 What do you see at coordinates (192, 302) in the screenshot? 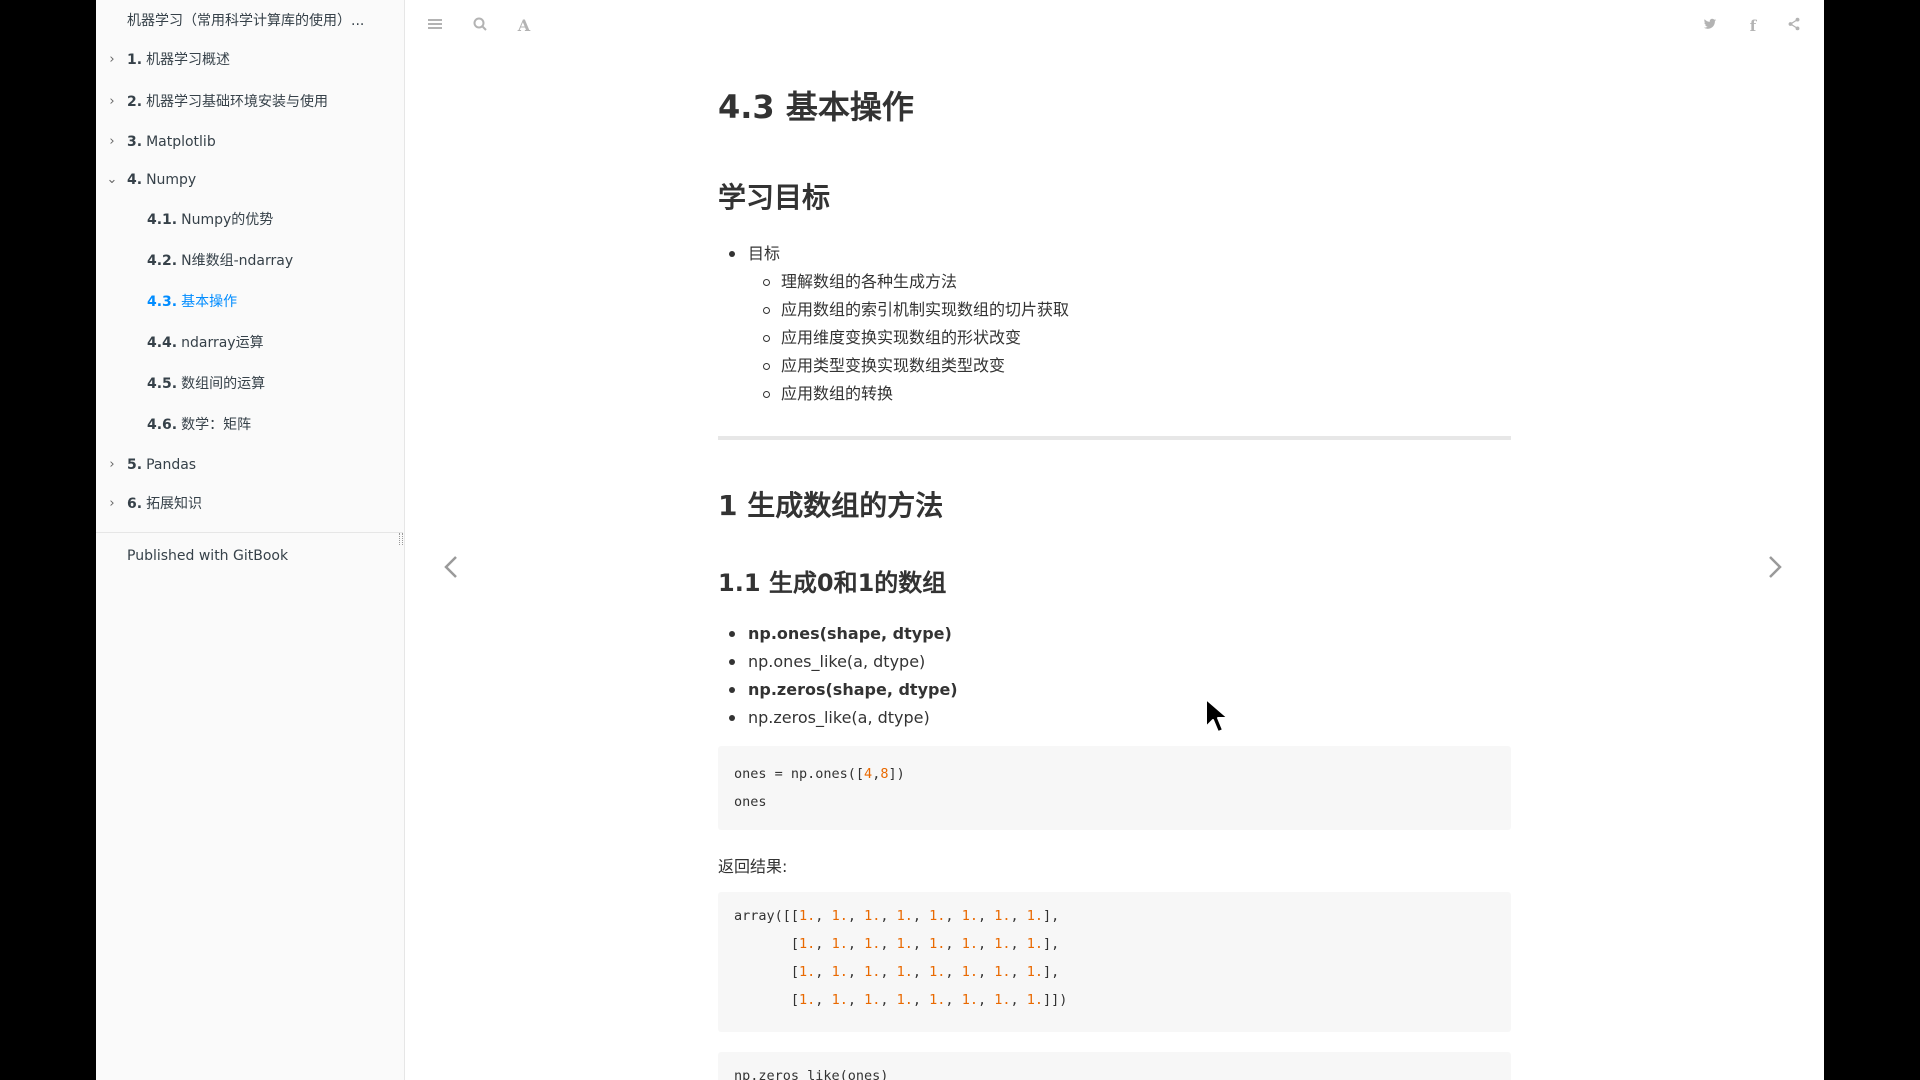
I see `sidebar-item-basic-ops: 4.3. 基本操作` at bounding box center [192, 302].